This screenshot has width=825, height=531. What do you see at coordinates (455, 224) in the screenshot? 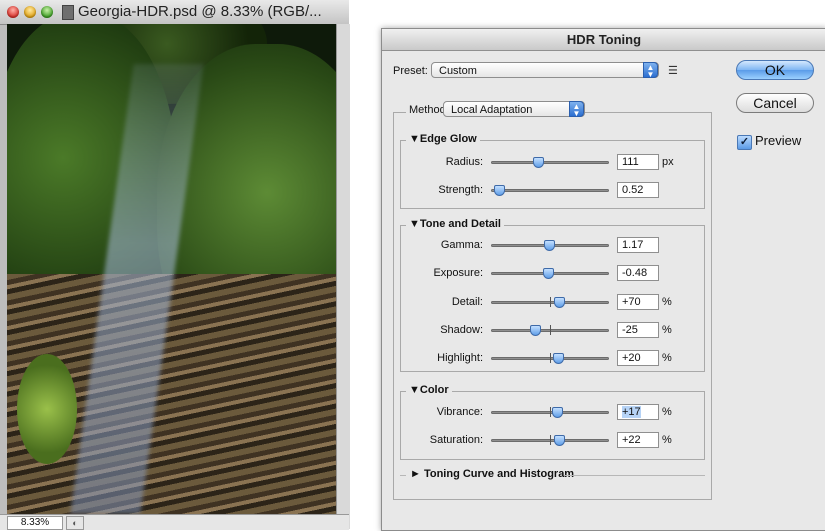
I see `tone-detail-title: ▼Tone and Detail` at bounding box center [455, 224].